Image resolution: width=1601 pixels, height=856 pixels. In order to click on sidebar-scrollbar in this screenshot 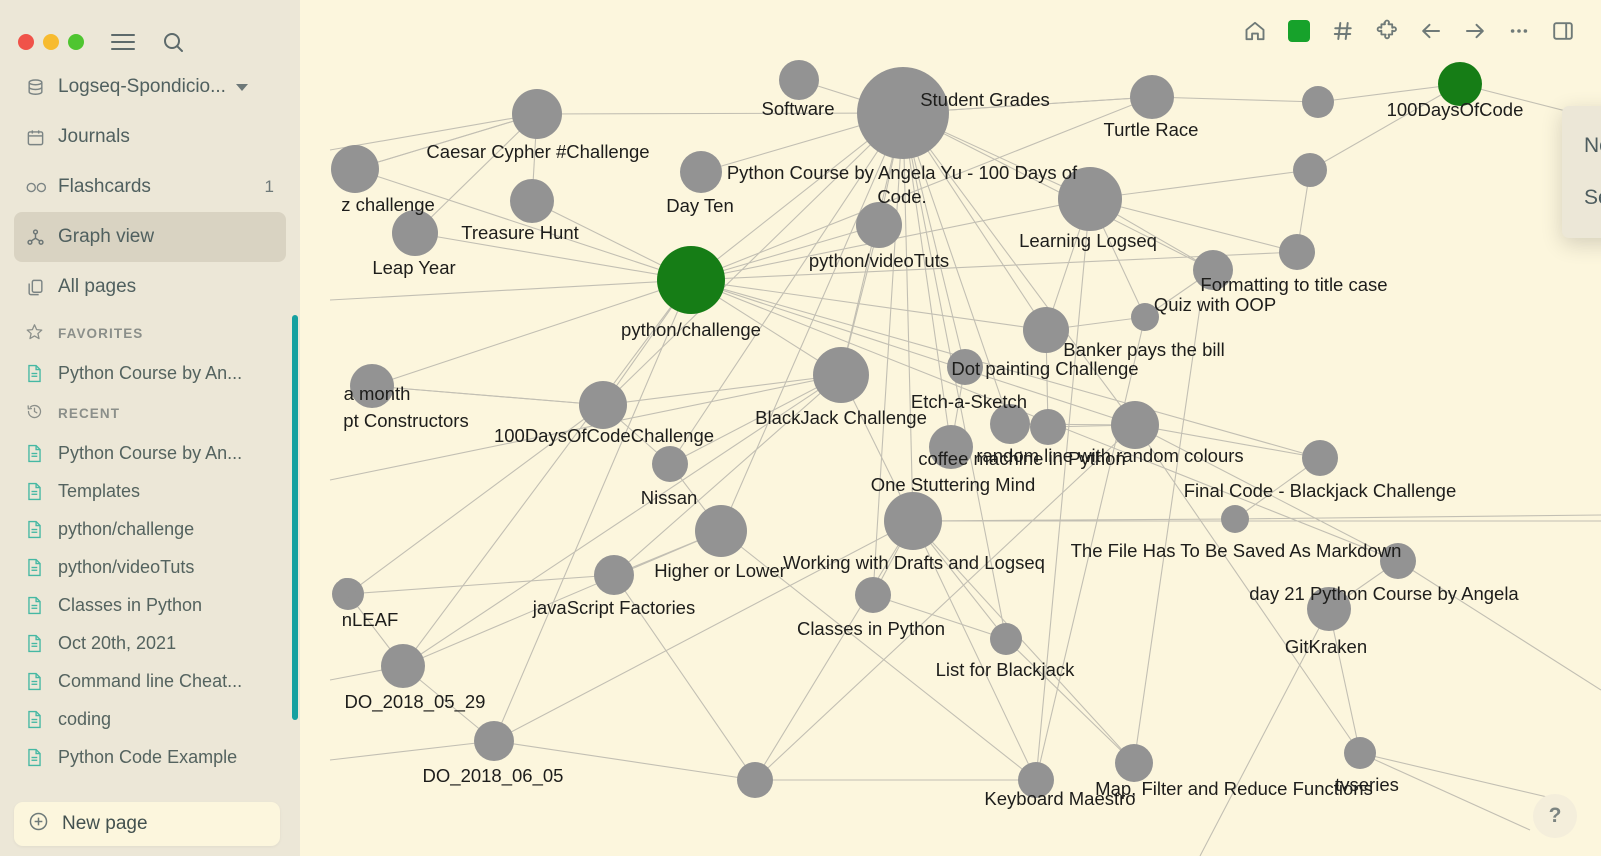, I will do `click(295, 517)`.